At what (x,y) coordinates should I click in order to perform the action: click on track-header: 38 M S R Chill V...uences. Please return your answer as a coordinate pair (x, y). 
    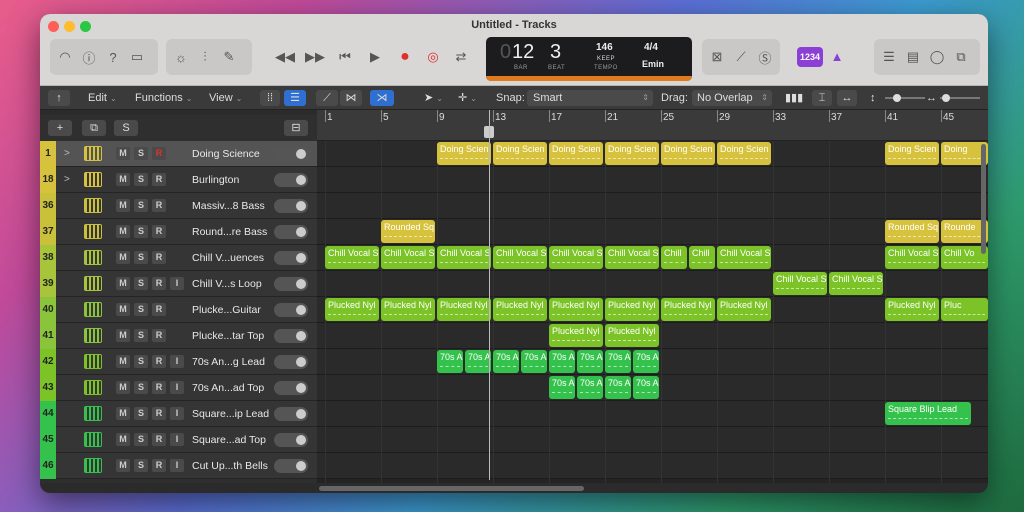
    Looking at the image, I should click on (178, 258).